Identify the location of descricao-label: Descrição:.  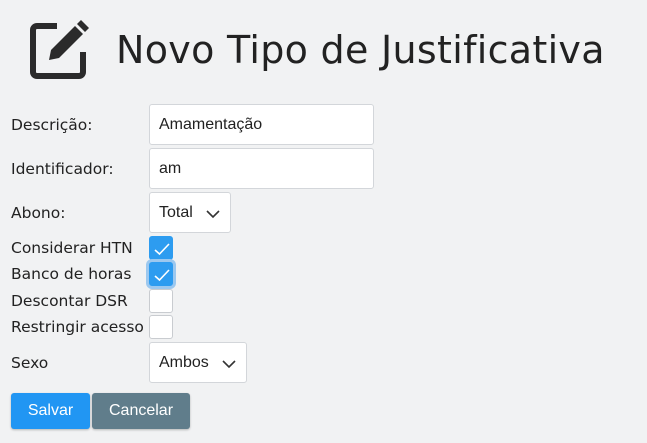
(52, 124).